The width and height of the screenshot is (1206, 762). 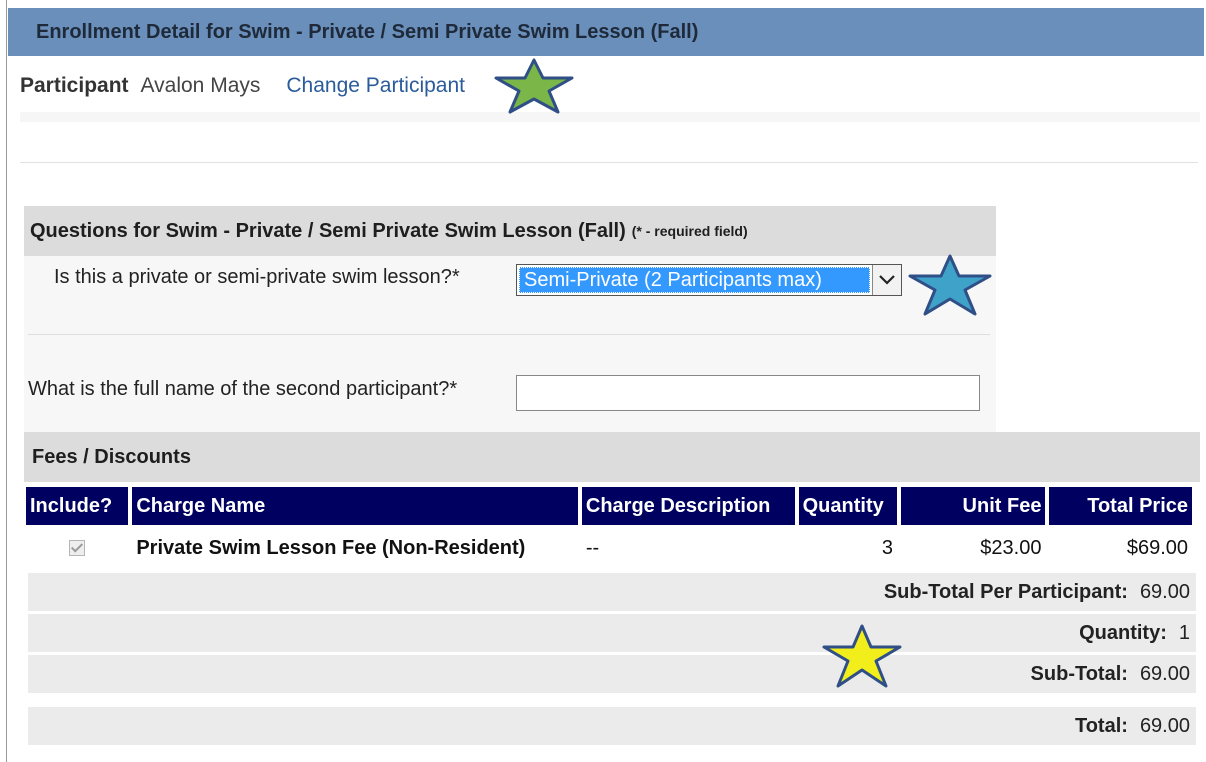 I want to click on subtotal-per-participant-value: 69.00, so click(x=1164, y=591).